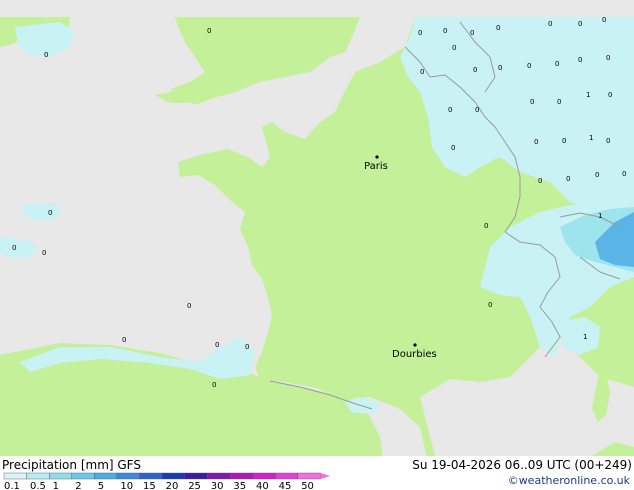 This screenshot has height=490, width=634. Describe the element at coordinates (38, 485) in the screenshot. I see `scale-label: 0.5` at that location.